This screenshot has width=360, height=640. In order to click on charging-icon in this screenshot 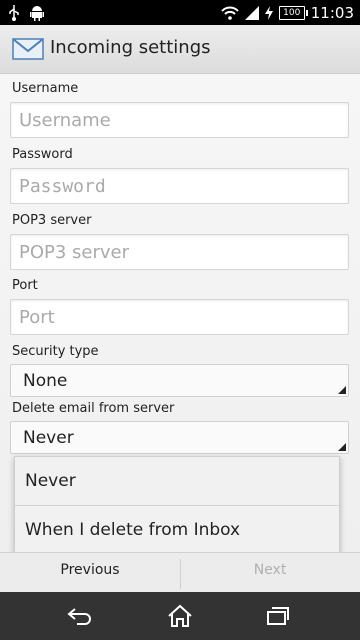, I will do `click(268, 12)`.